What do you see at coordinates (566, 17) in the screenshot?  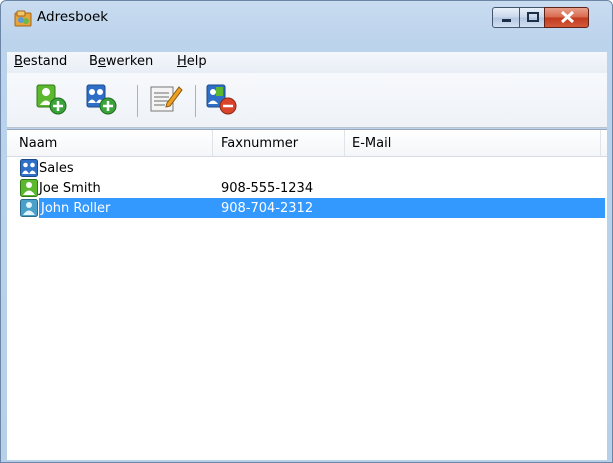 I see `close-button` at bounding box center [566, 17].